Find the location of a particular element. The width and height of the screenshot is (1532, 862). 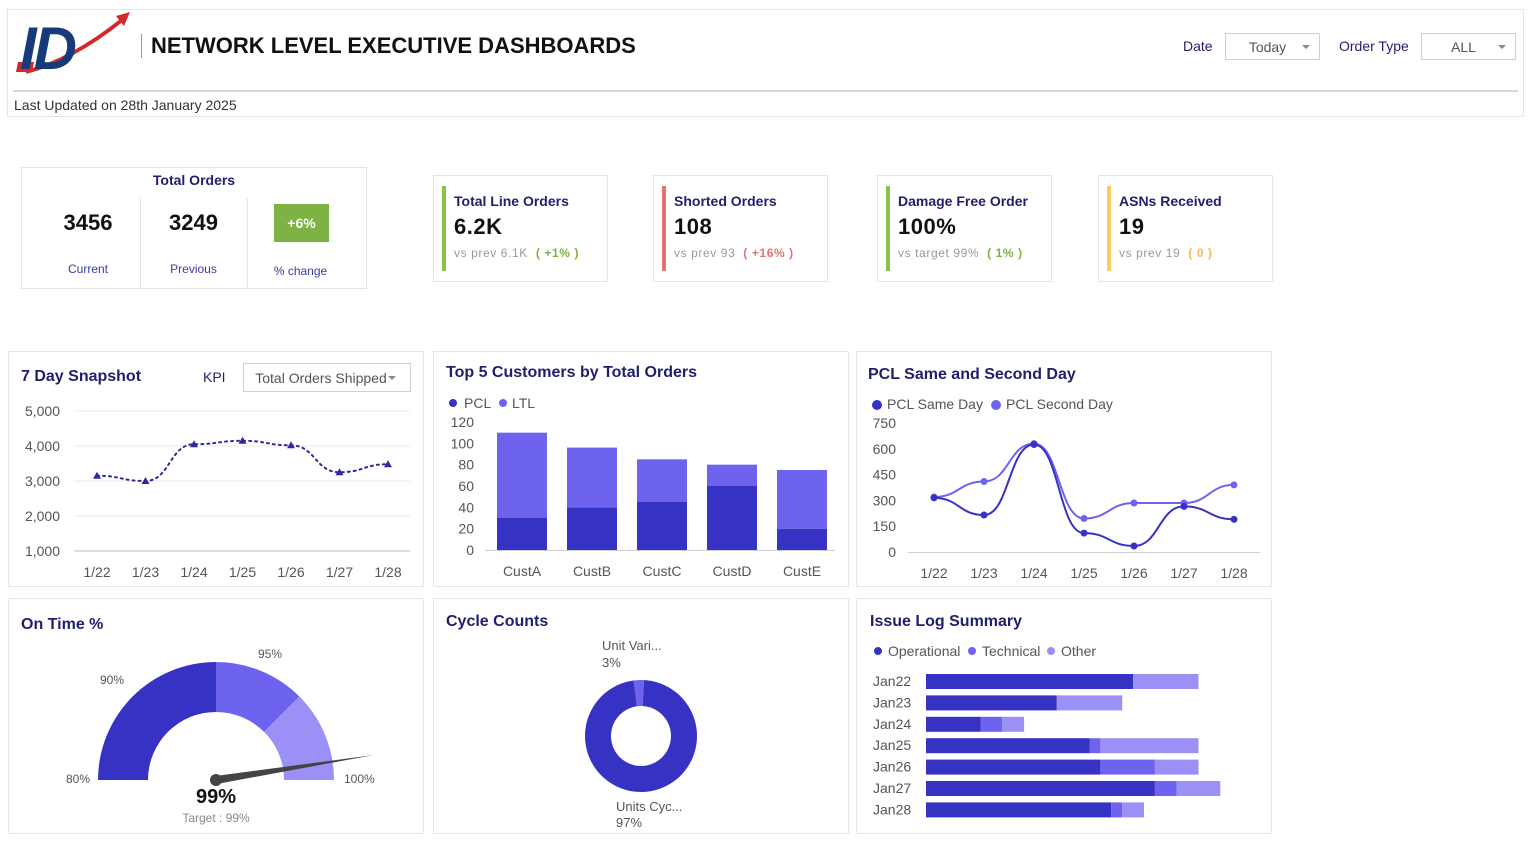

total-orders-title: Total Orders is located at coordinates (194, 180).